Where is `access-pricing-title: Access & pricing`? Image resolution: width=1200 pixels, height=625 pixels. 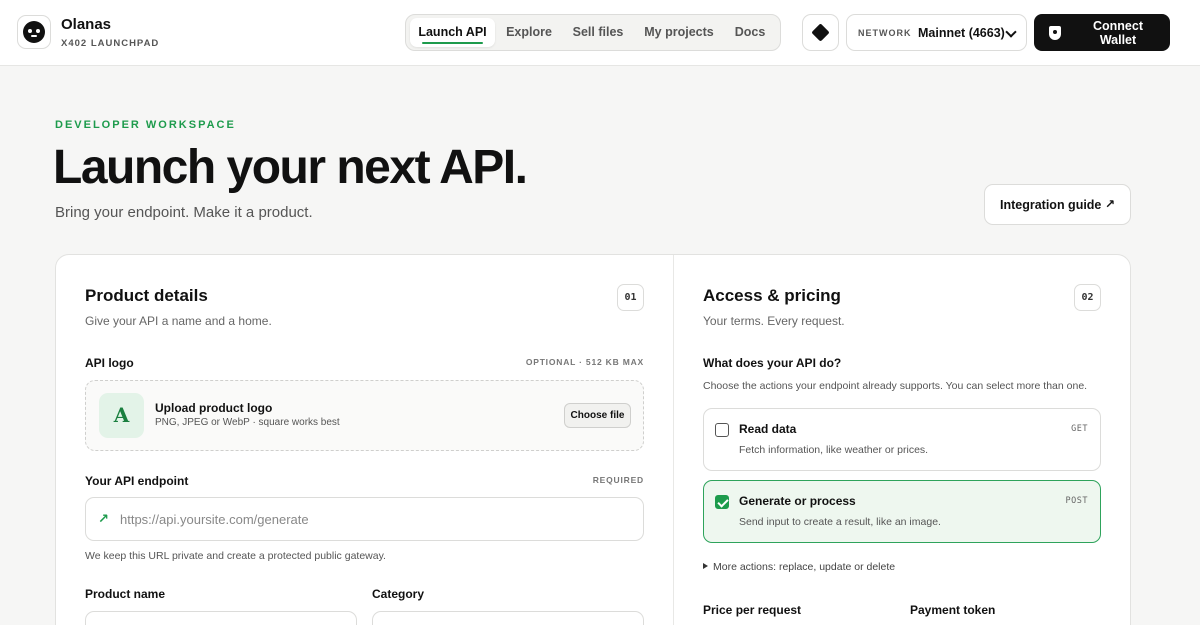 access-pricing-title: Access & pricing is located at coordinates (772, 295).